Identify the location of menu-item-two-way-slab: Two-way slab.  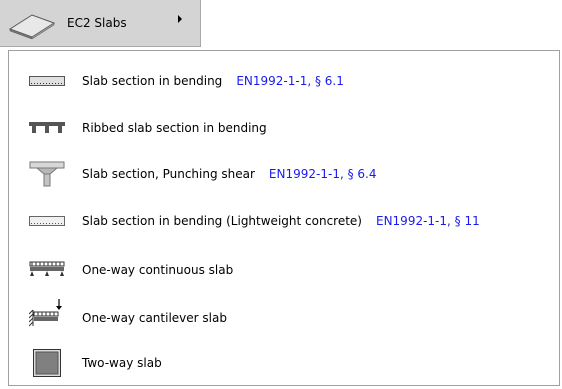
(284, 363).